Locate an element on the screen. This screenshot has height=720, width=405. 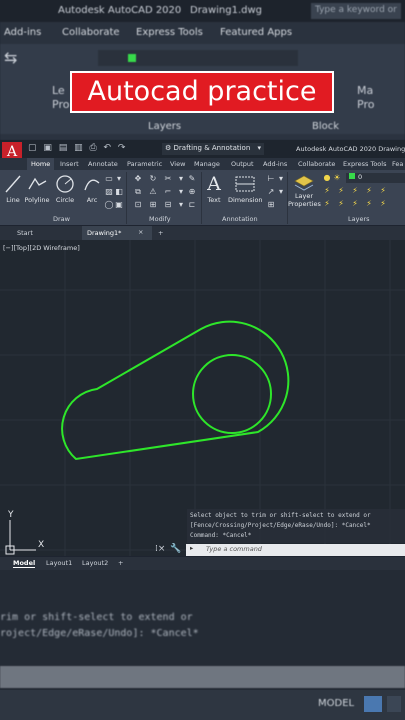
panel-label-layers: Layers is located at coordinates (359, 219).